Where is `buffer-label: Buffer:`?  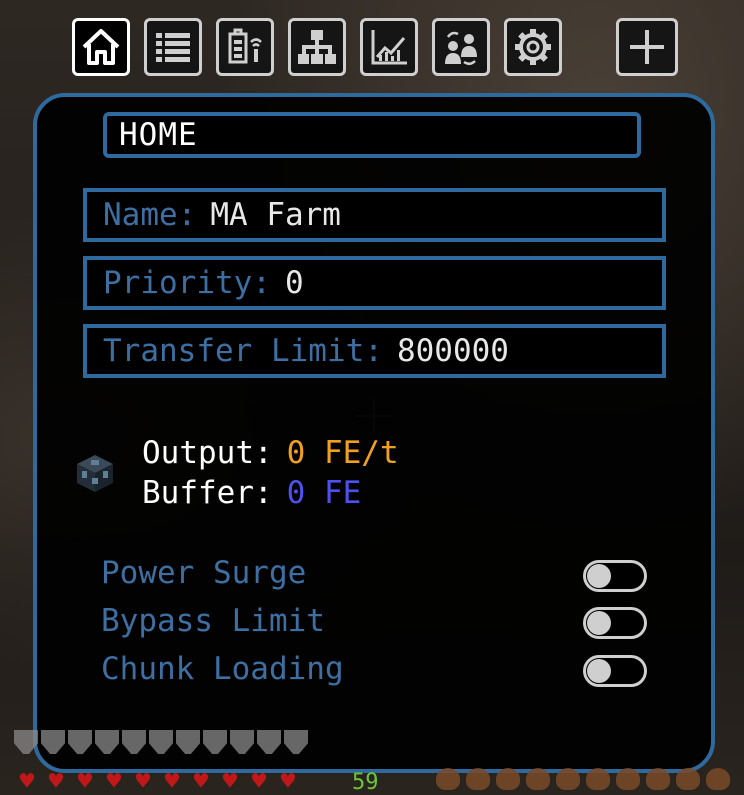
buffer-label: Buffer: is located at coordinates (207, 493).